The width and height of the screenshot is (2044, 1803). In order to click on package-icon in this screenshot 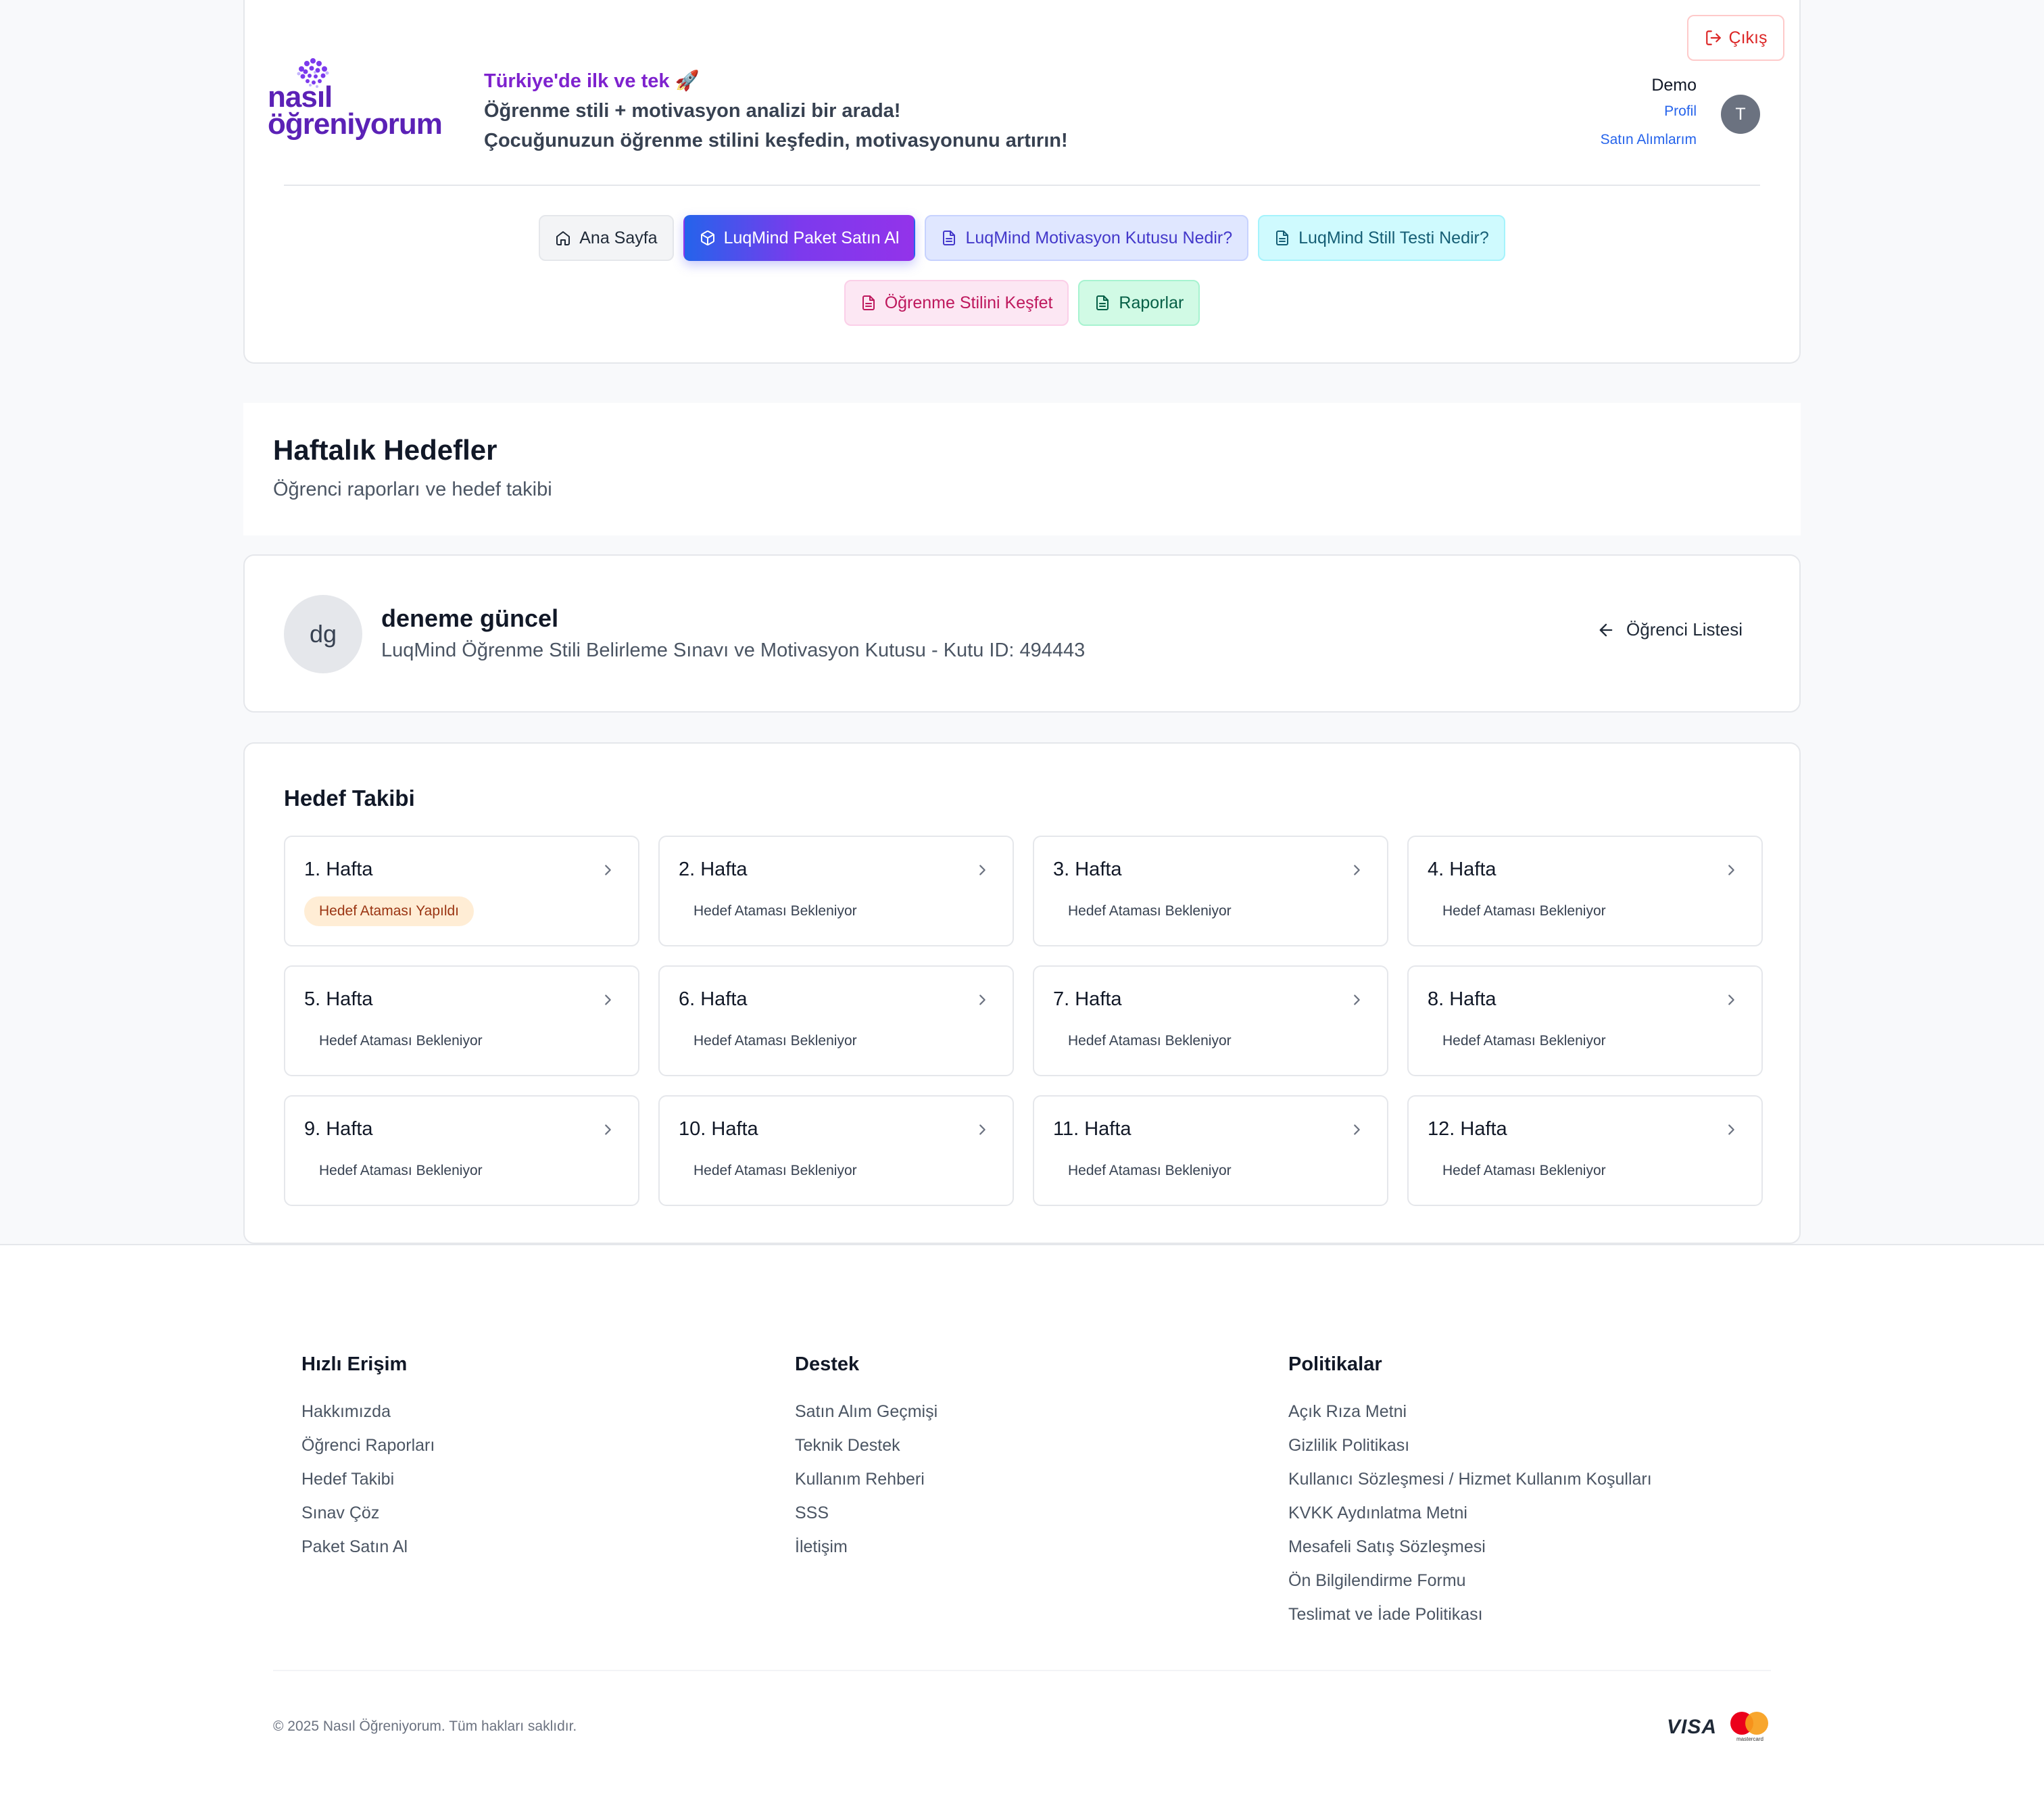, I will do `click(707, 238)`.